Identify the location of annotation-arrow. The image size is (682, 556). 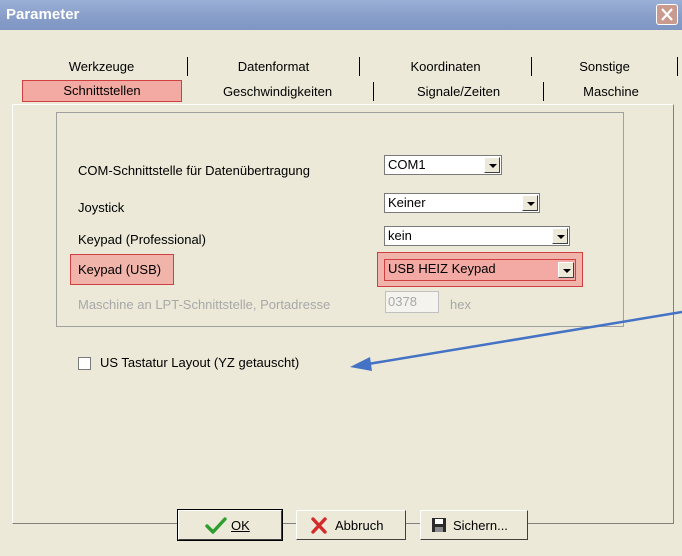
(516, 340).